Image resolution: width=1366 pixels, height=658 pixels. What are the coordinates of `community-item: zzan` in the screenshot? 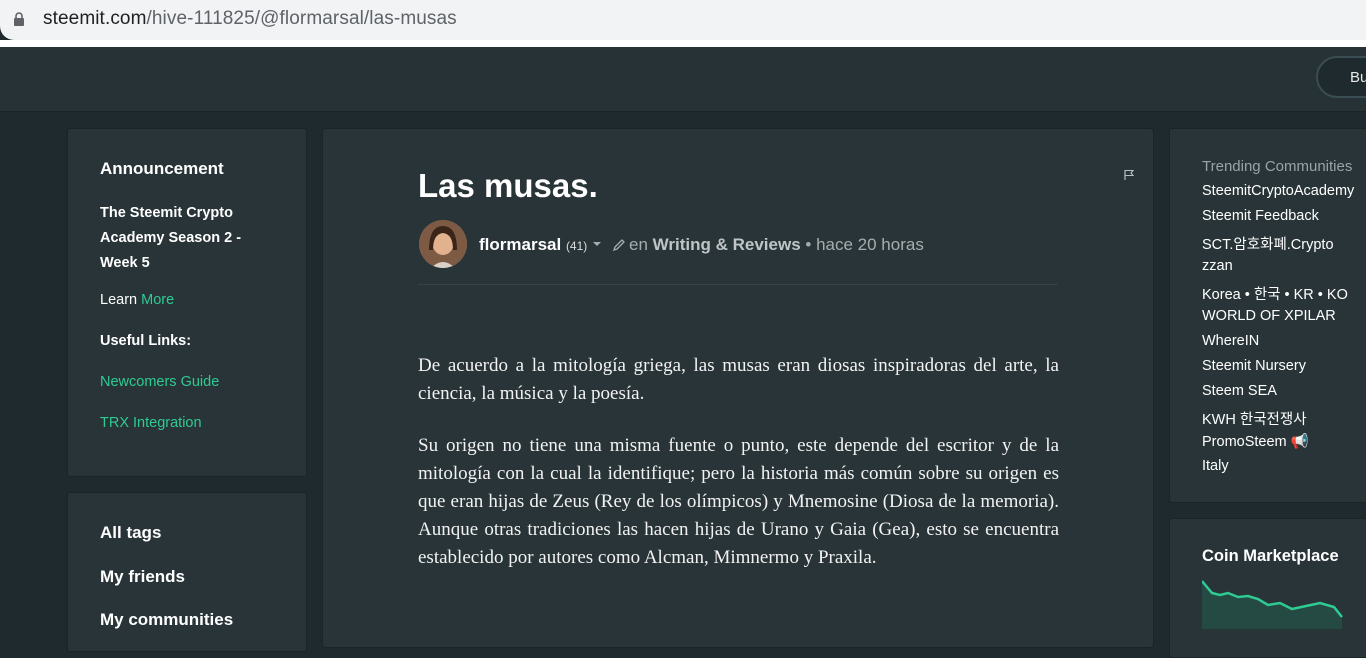 It's located at (1217, 266).